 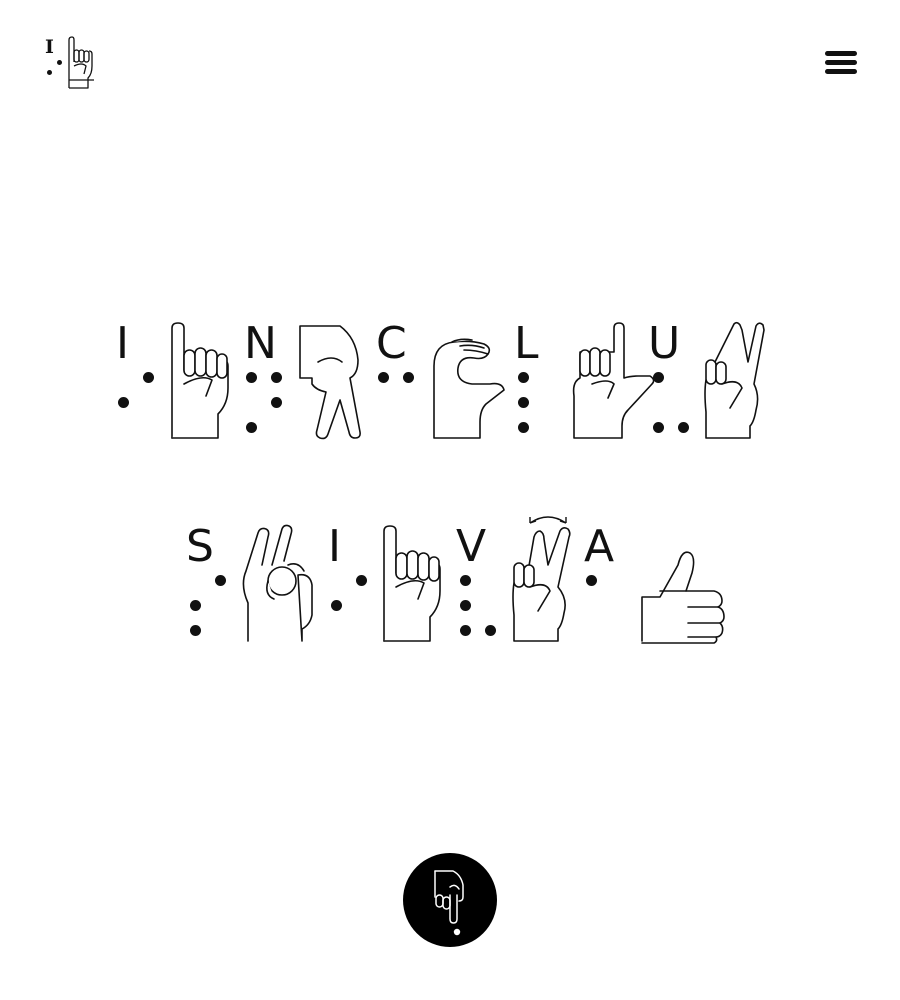 What do you see at coordinates (200, 546) in the screenshot?
I see `alphabet-letter: S` at bounding box center [200, 546].